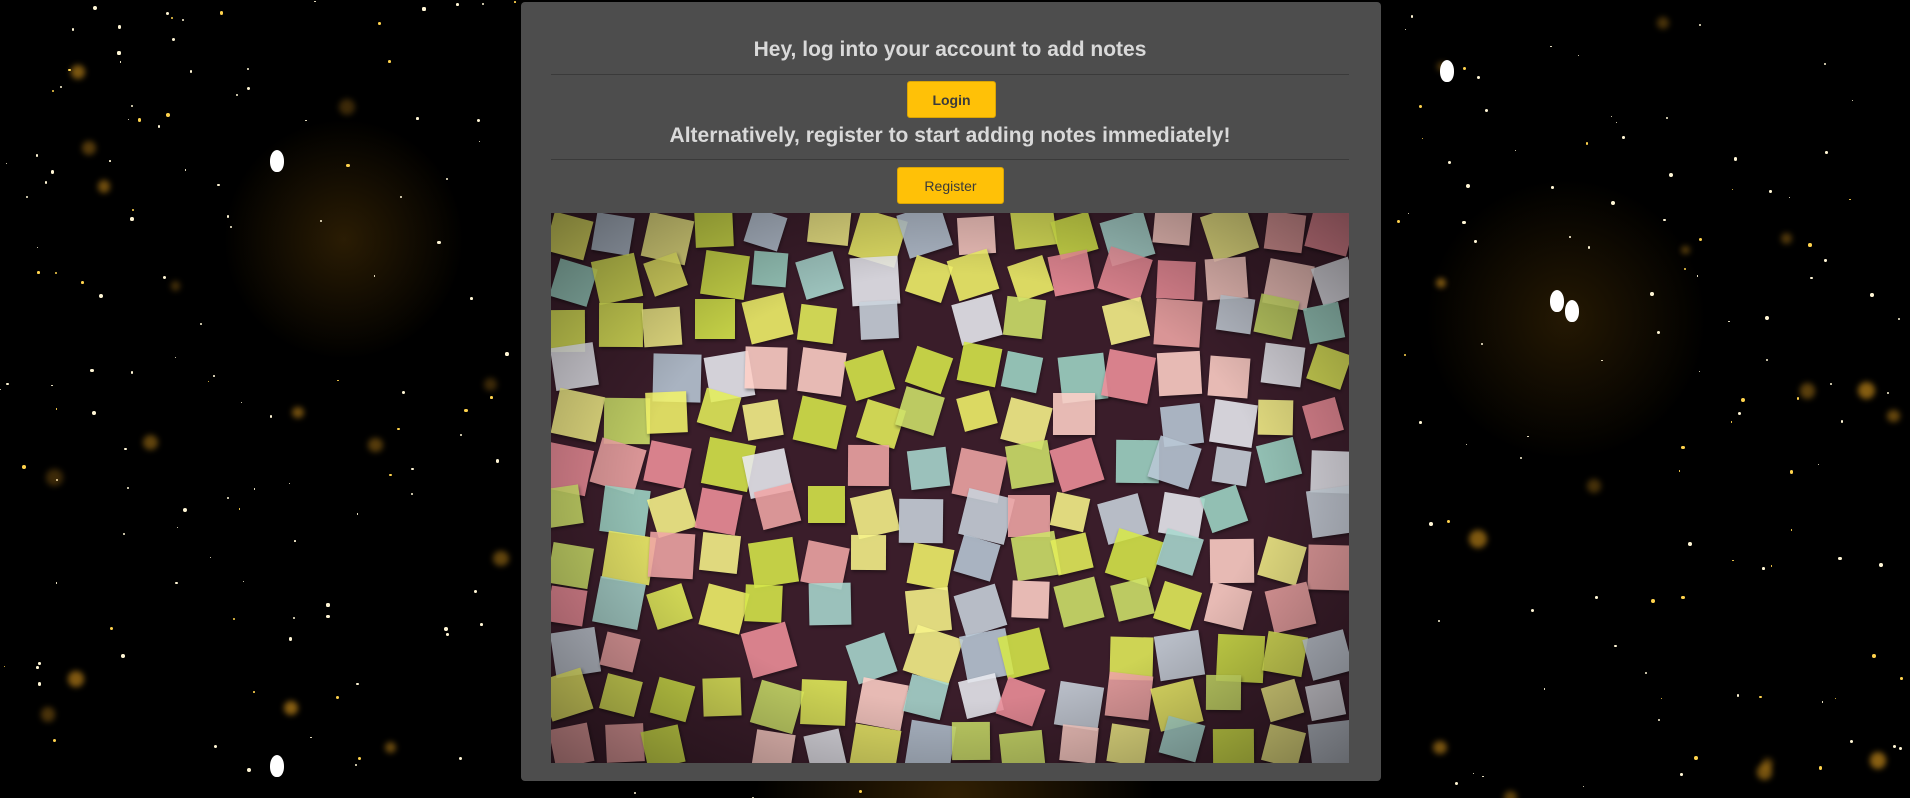  Describe the element at coordinates (950, 185) in the screenshot. I see `register-button: Register` at that location.